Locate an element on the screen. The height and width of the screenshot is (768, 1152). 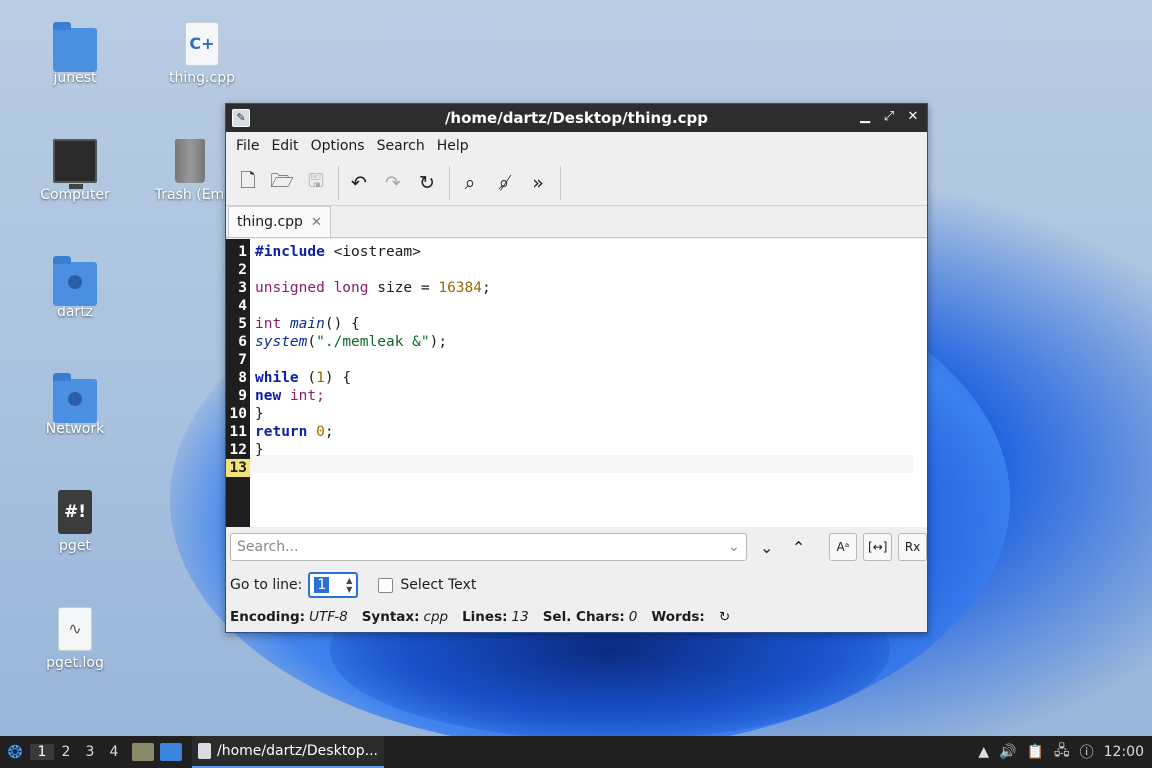
system-tray: ▲ 🔊 📋 🖧 ⓘ 12:00 is located at coordinates (1065, 752).